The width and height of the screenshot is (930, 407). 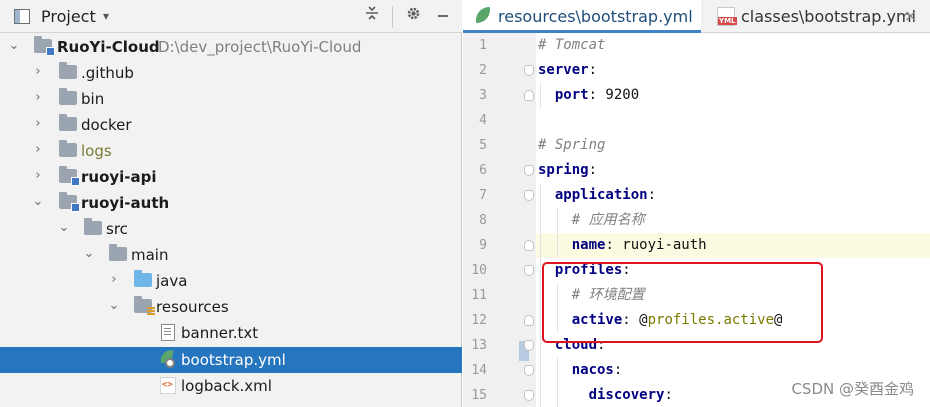 I want to click on tree-item-java: › java, so click(x=231, y=281).